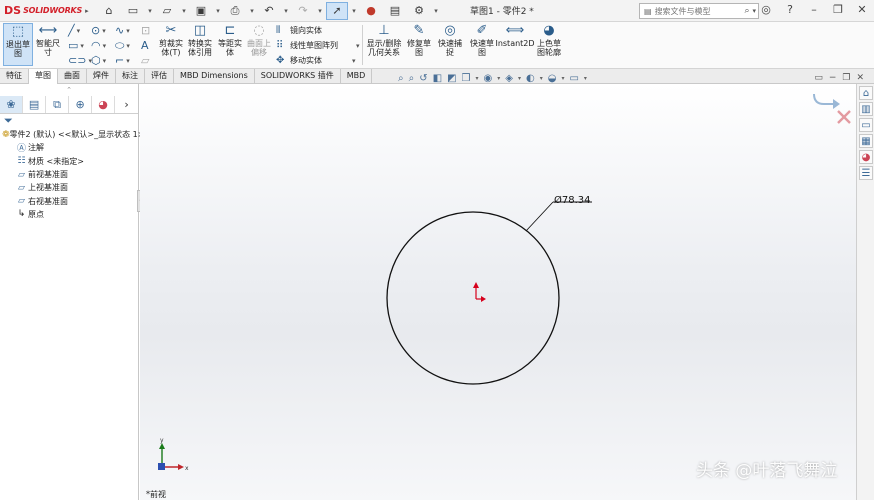 The height and width of the screenshot is (500, 874). Describe the element at coordinates (530, 78) in the screenshot. I see `edit-appearance-icon: ◐` at that location.